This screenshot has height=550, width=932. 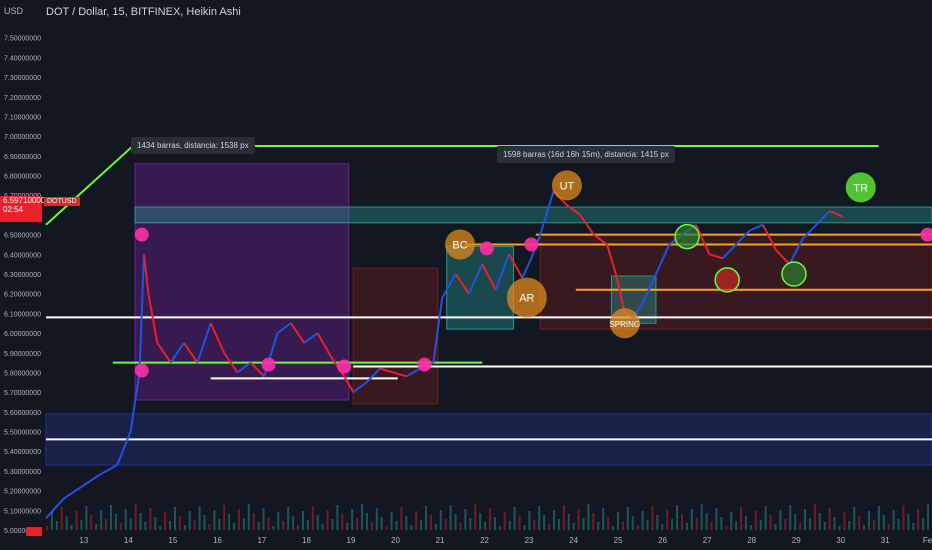 What do you see at coordinates (395, 540) in the screenshot?
I see `x-tick-label: 20` at bounding box center [395, 540].